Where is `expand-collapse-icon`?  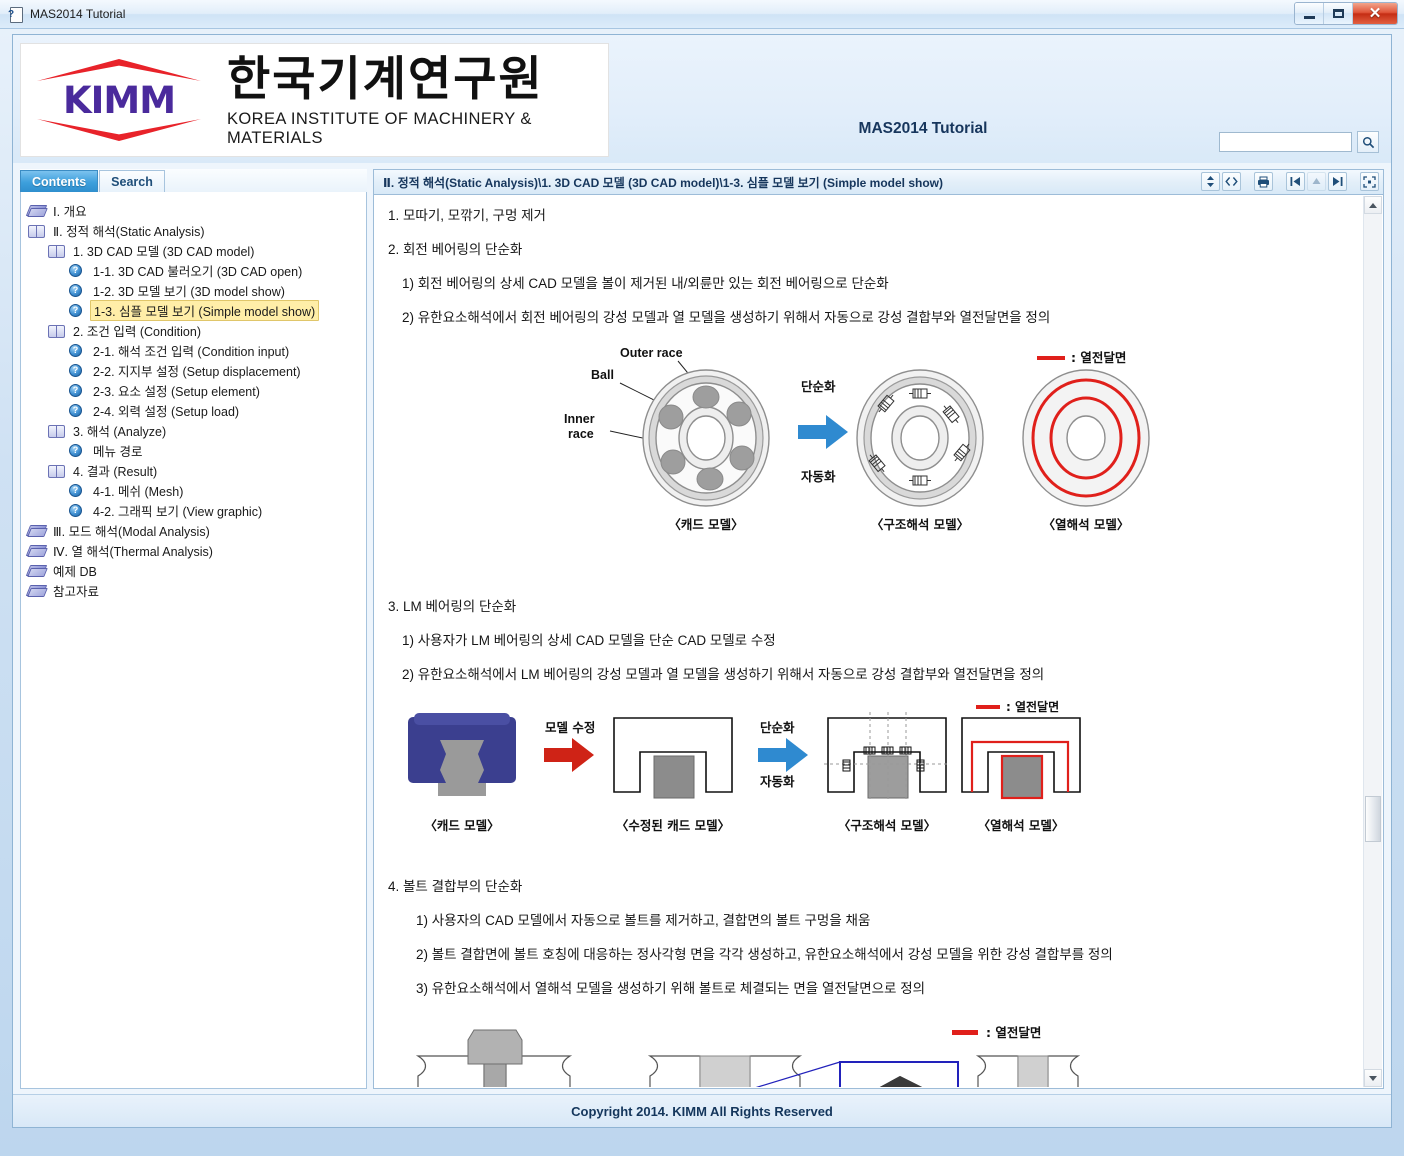
expand-collapse-icon is located at coordinates (1210, 181).